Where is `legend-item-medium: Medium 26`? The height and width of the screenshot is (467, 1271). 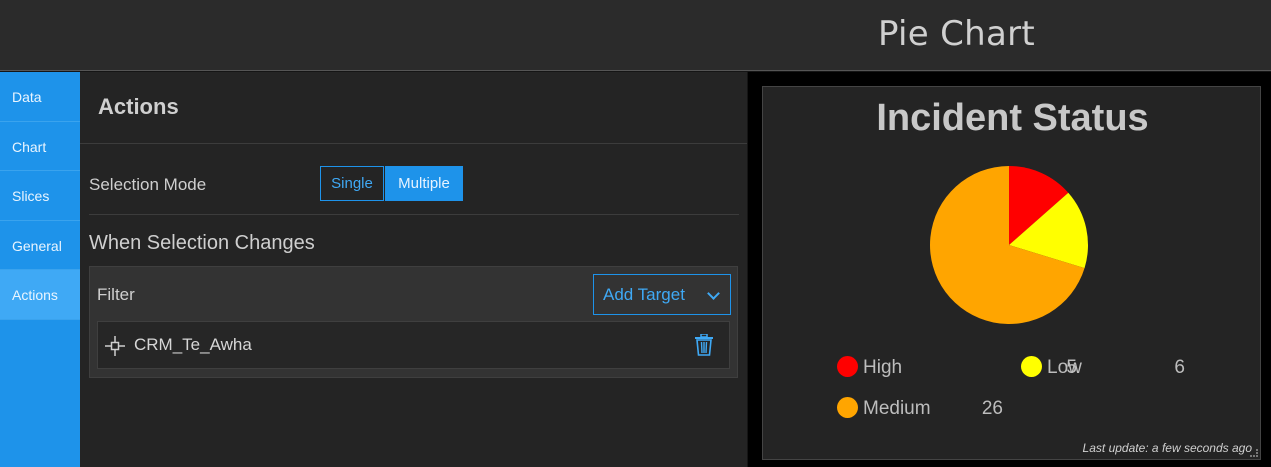
legend-item-medium: Medium 26 is located at coordinates (922, 408).